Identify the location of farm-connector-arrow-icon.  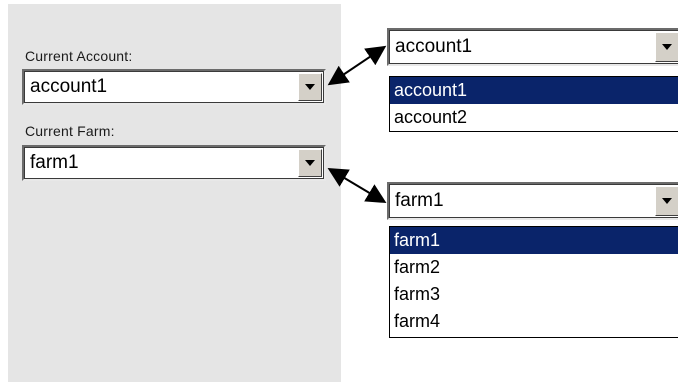
(357, 185).